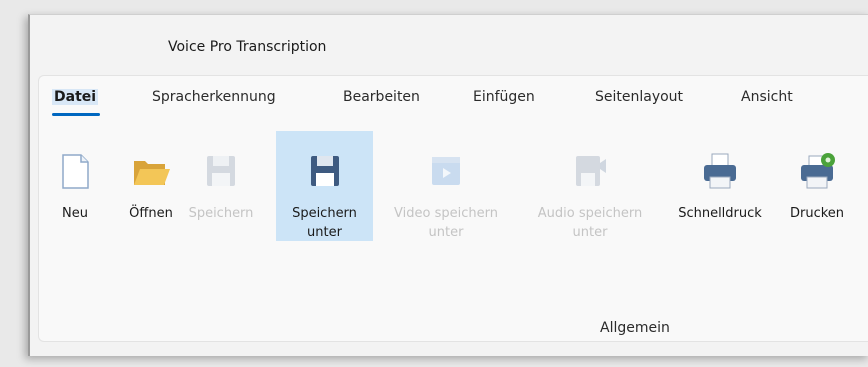  I want to click on window-title: Voice Pro Transcription, so click(247, 47).